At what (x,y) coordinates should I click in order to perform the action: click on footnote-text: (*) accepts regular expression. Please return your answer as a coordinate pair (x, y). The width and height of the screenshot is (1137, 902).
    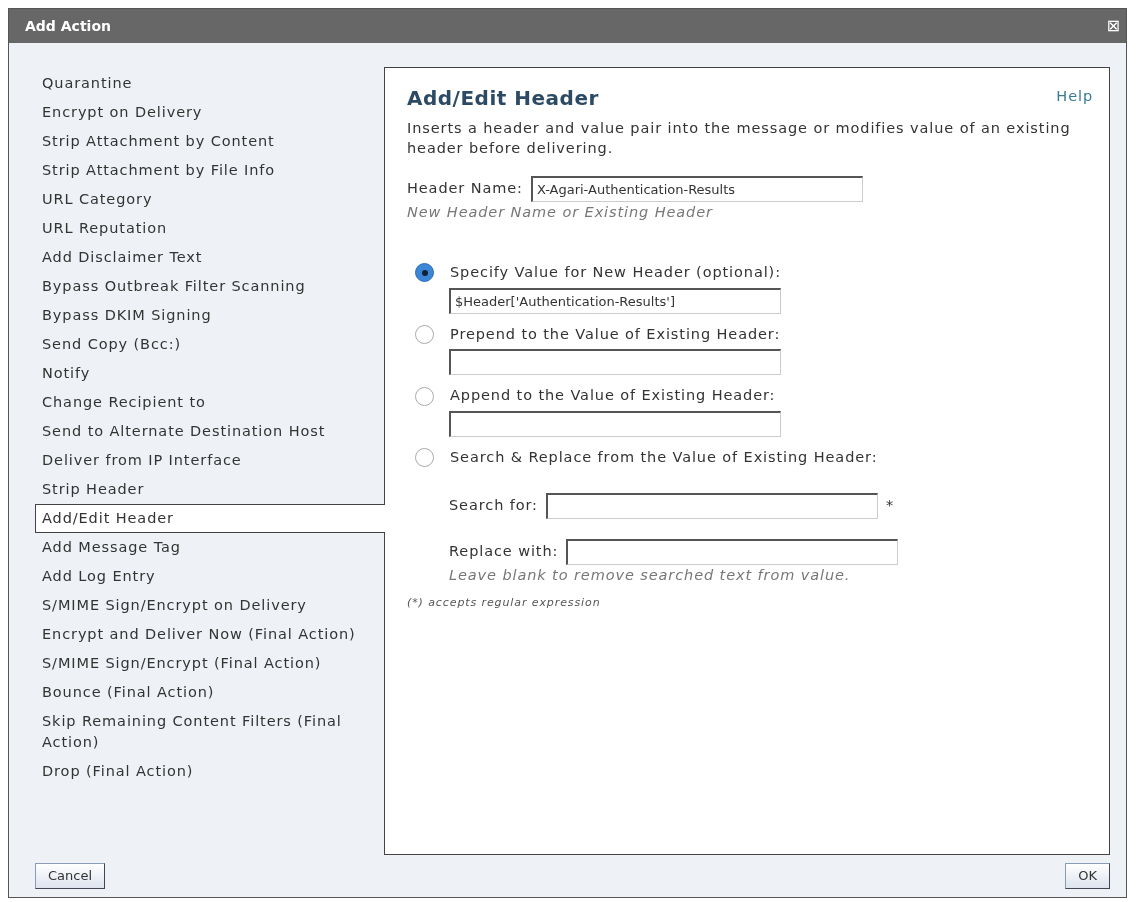
    Looking at the image, I should click on (504, 602).